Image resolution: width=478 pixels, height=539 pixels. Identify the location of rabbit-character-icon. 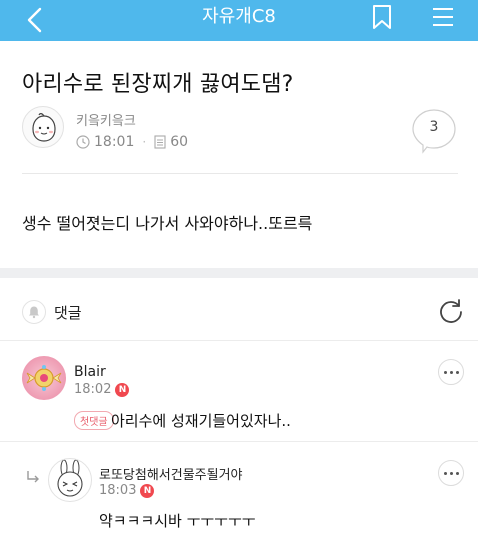
(70, 478).